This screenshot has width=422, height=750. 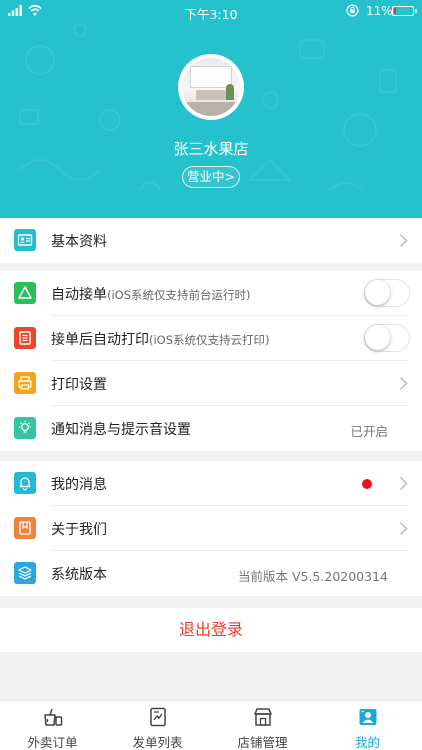 I want to click on auto-accept-note: (iOS系统仅支持前台运行时), so click(x=179, y=295).